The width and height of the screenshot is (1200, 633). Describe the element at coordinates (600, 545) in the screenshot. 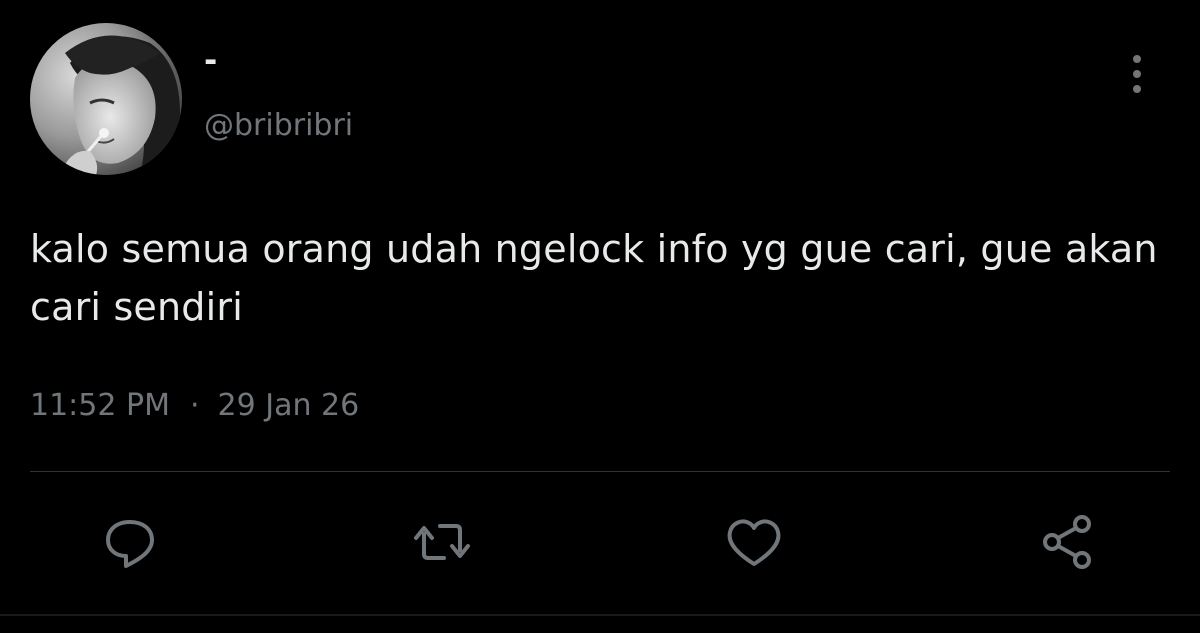

I see `action-bar` at that location.